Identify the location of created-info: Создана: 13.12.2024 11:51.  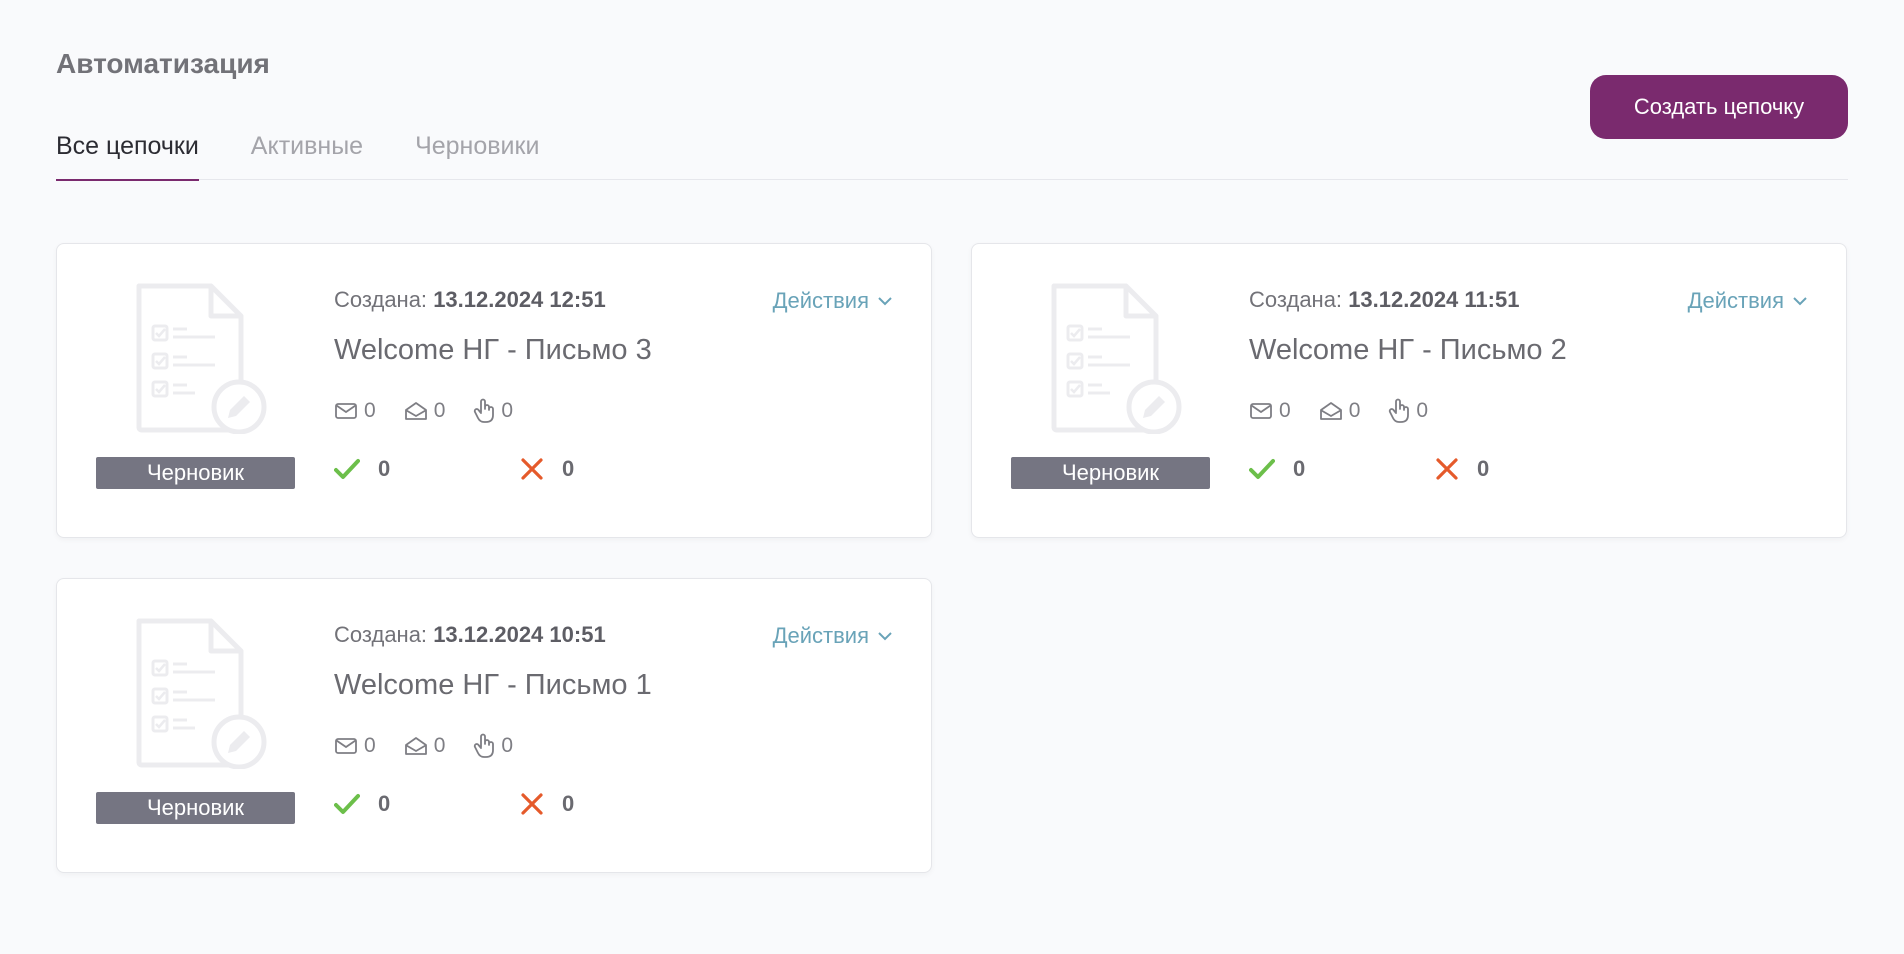
(1384, 300).